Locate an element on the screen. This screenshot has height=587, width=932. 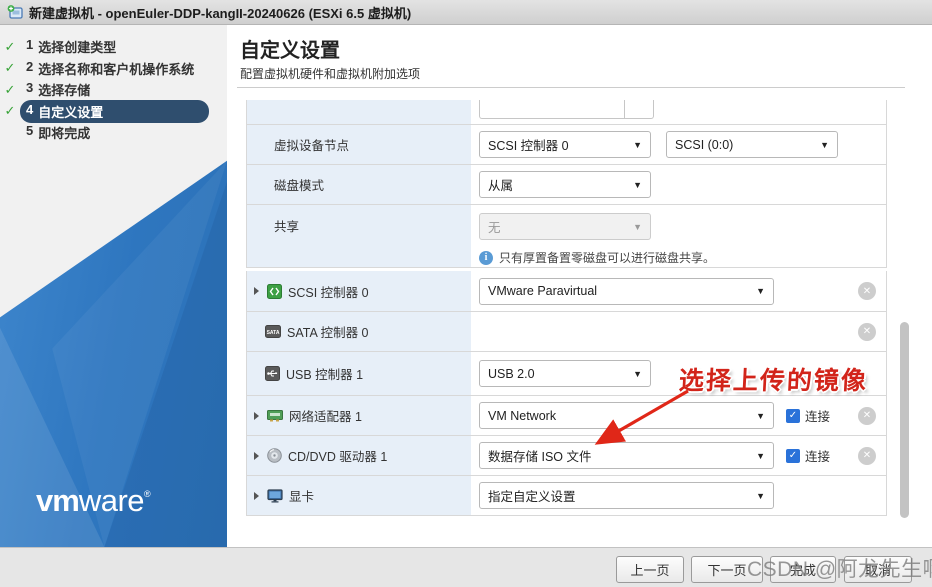
table-row-video-card: 显卡 指定自定义设置 is located at coordinates (566, 496).